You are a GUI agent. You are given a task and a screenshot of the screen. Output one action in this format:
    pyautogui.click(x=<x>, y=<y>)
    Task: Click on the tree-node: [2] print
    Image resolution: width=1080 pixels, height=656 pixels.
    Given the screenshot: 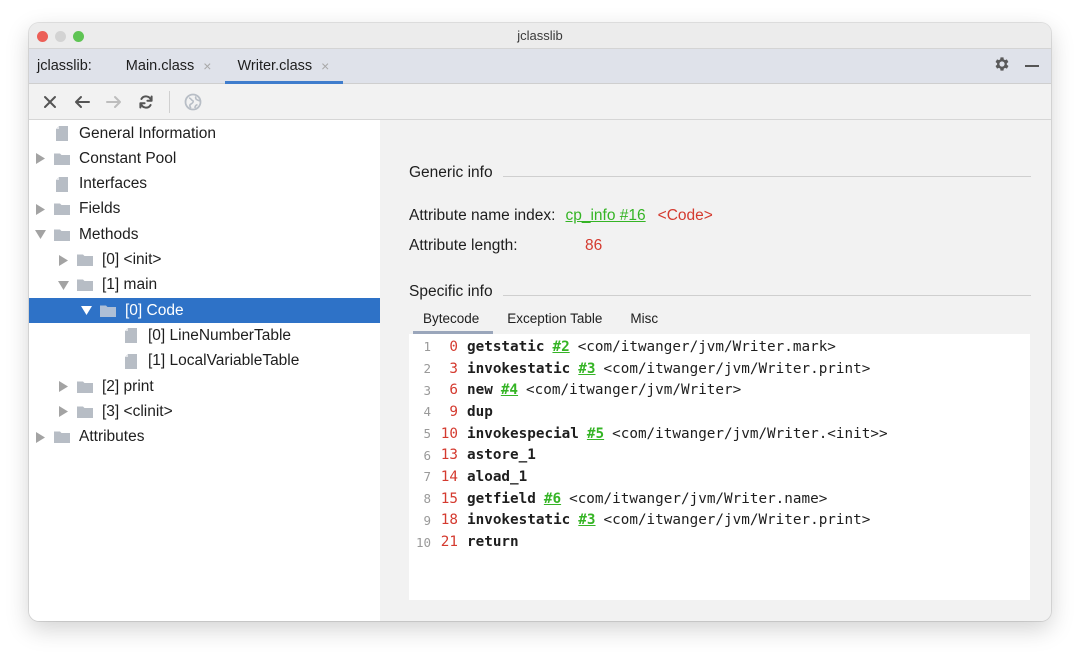 What is the action you would take?
    pyautogui.click(x=204, y=386)
    